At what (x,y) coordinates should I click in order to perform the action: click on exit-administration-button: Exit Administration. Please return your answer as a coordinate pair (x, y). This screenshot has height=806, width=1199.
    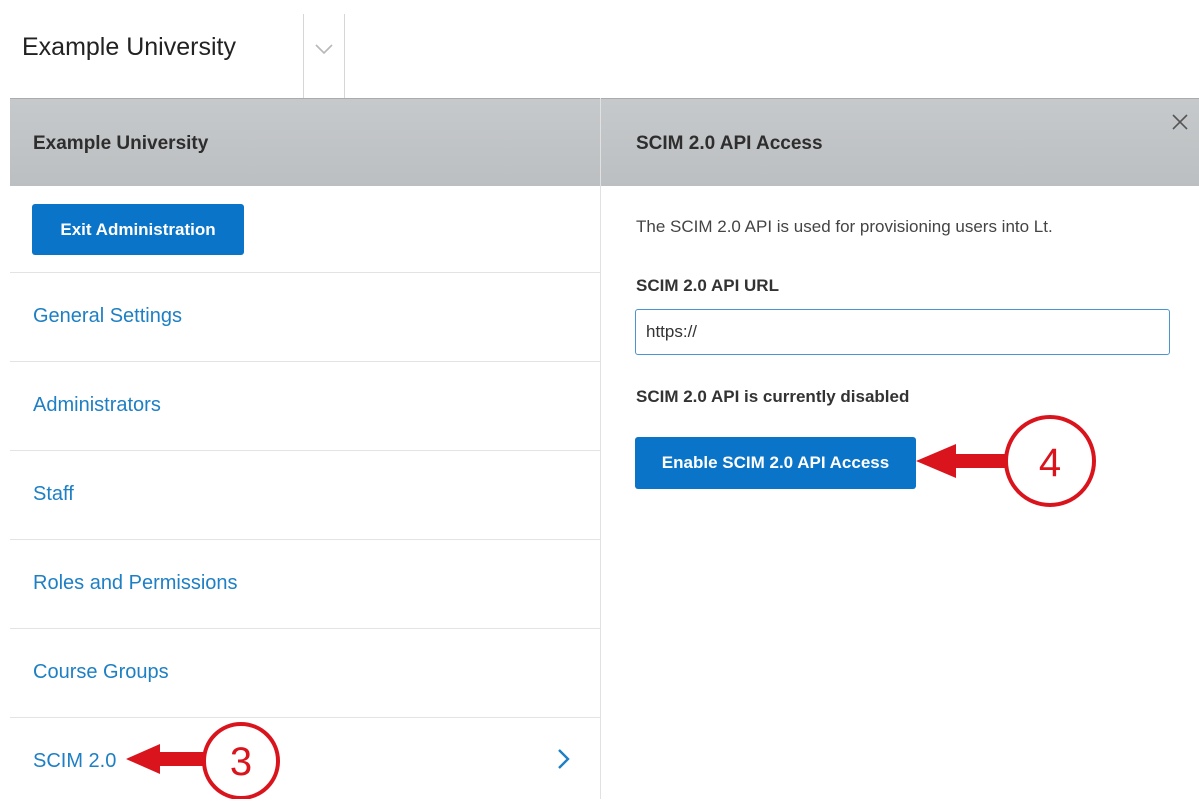
    Looking at the image, I should click on (138, 229).